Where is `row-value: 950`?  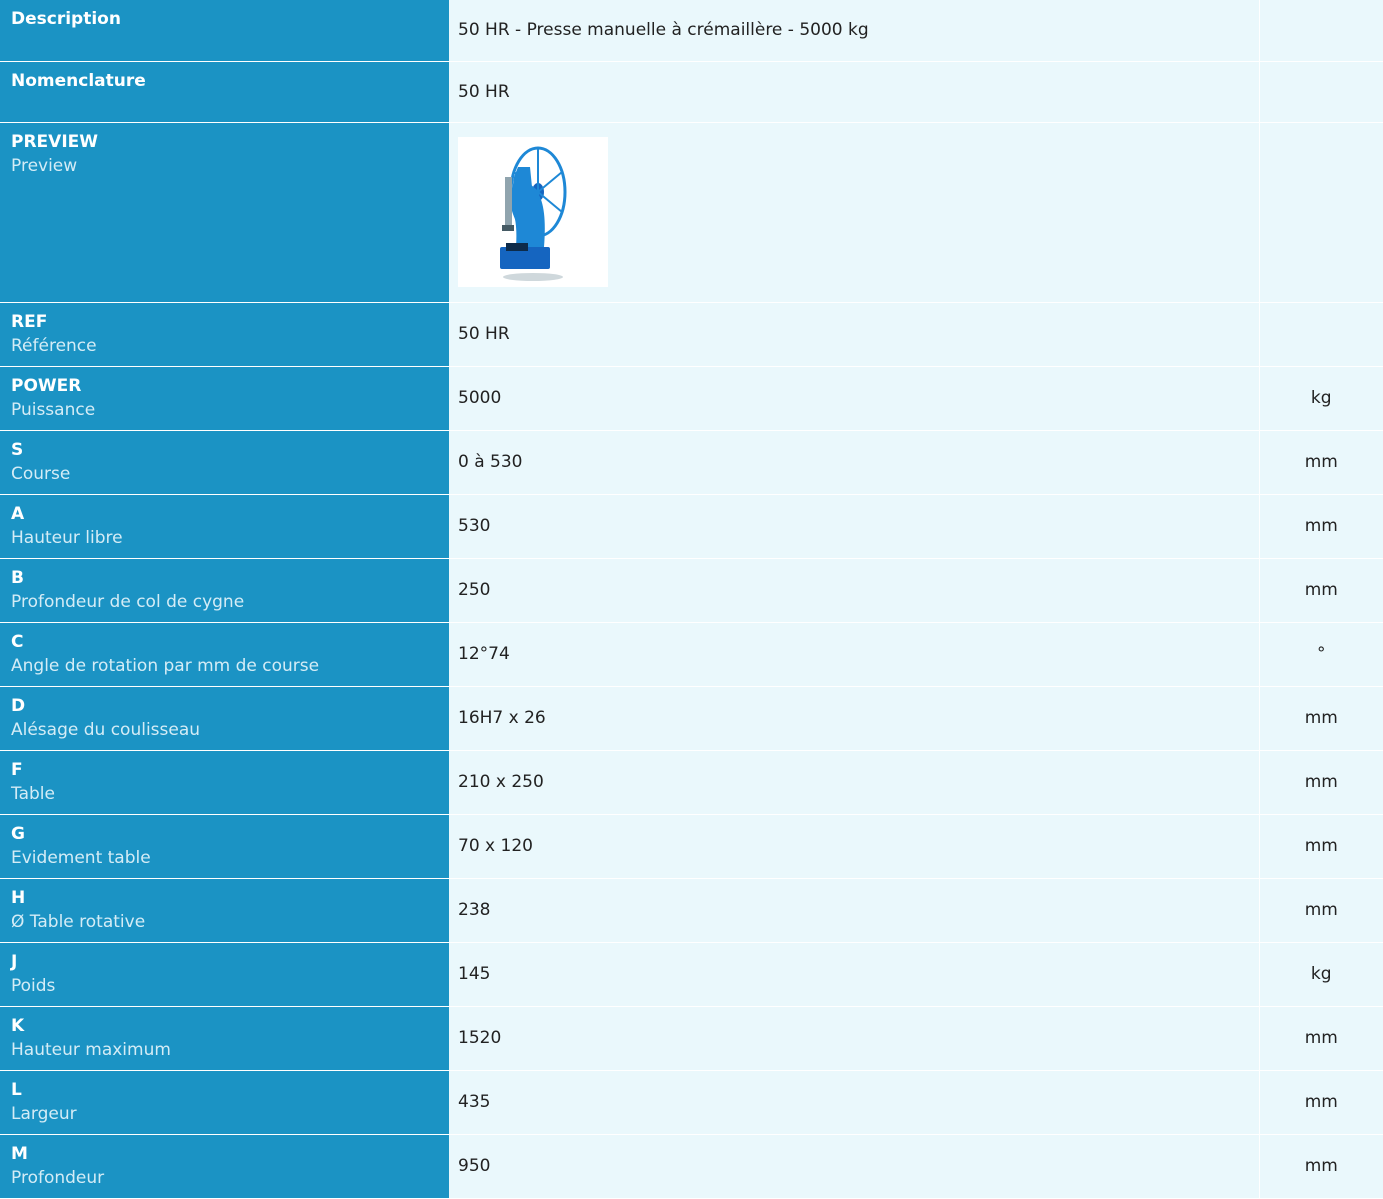
row-value: 950 is located at coordinates (854, 1166).